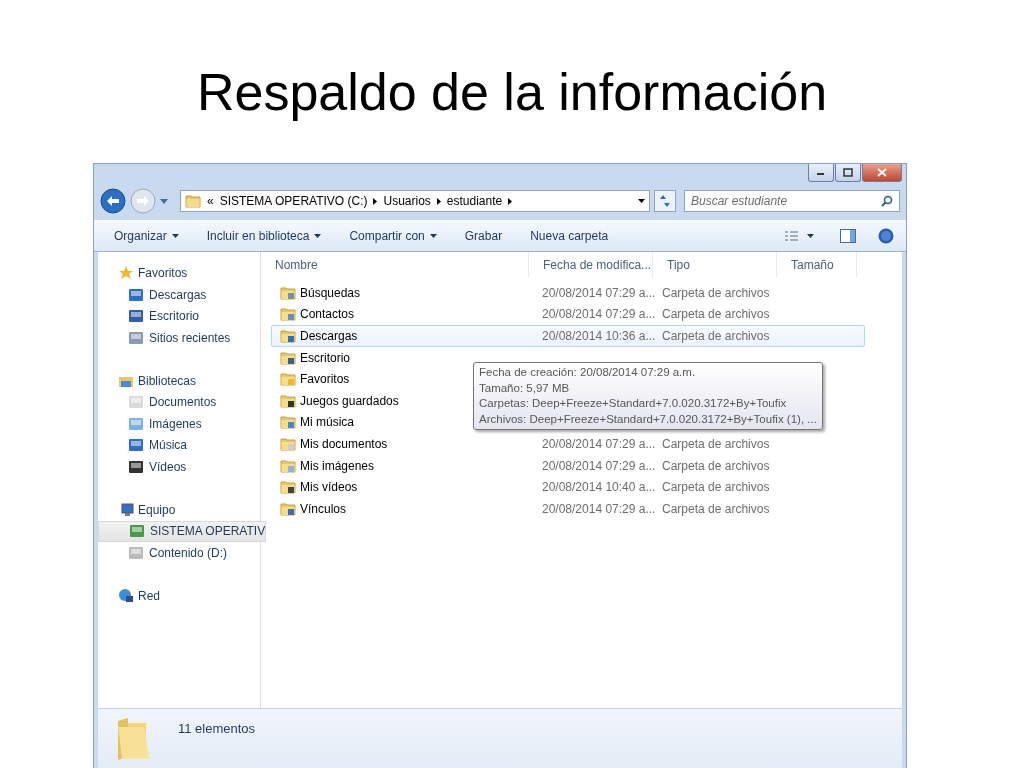  What do you see at coordinates (327, 315) in the screenshot?
I see `file-name: Contactos` at bounding box center [327, 315].